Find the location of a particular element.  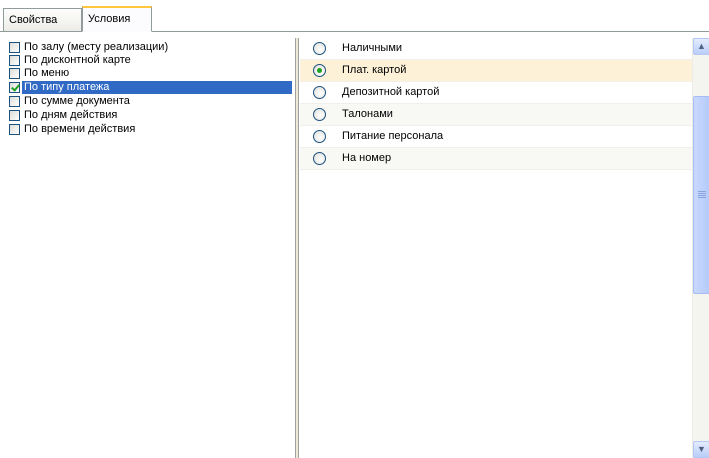

chevron-down-icon: ▼ is located at coordinates (701, 449).